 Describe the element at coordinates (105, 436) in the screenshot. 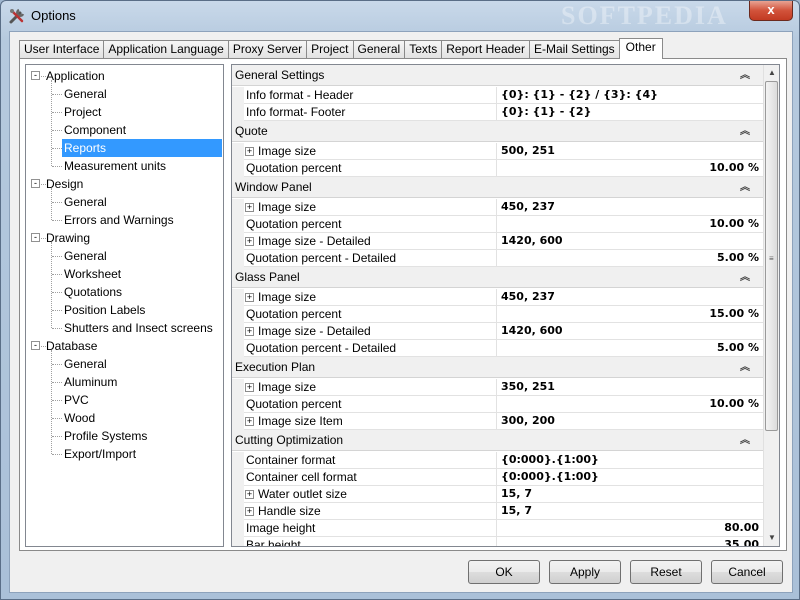

I see `tree-item-profile-systems: Profile Systems` at that location.